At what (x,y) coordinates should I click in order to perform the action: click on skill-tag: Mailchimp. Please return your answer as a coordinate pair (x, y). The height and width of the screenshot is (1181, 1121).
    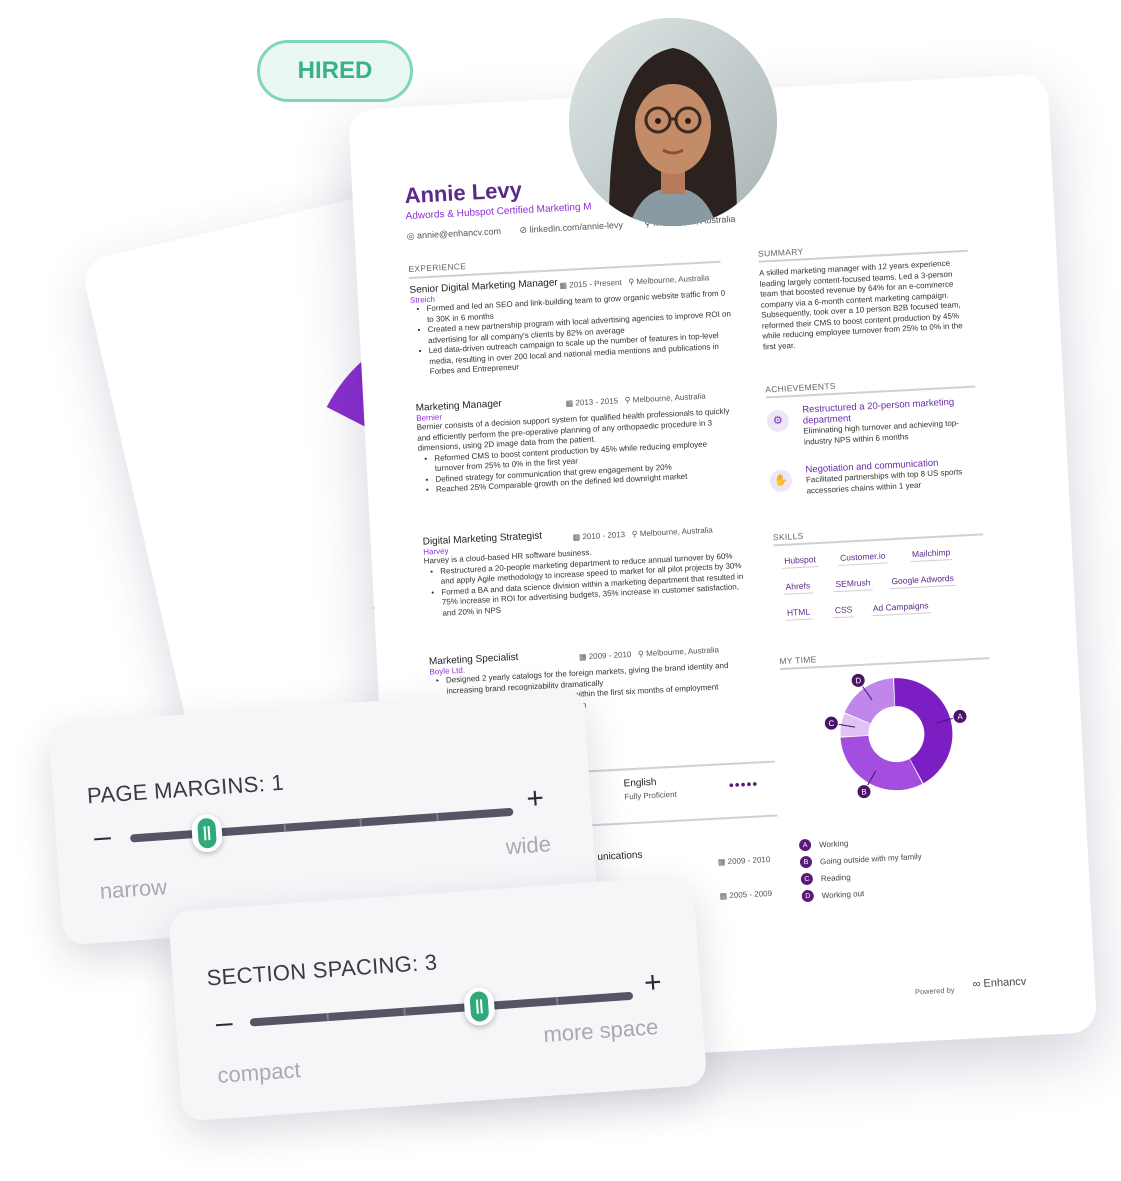
    Looking at the image, I should click on (931, 554).